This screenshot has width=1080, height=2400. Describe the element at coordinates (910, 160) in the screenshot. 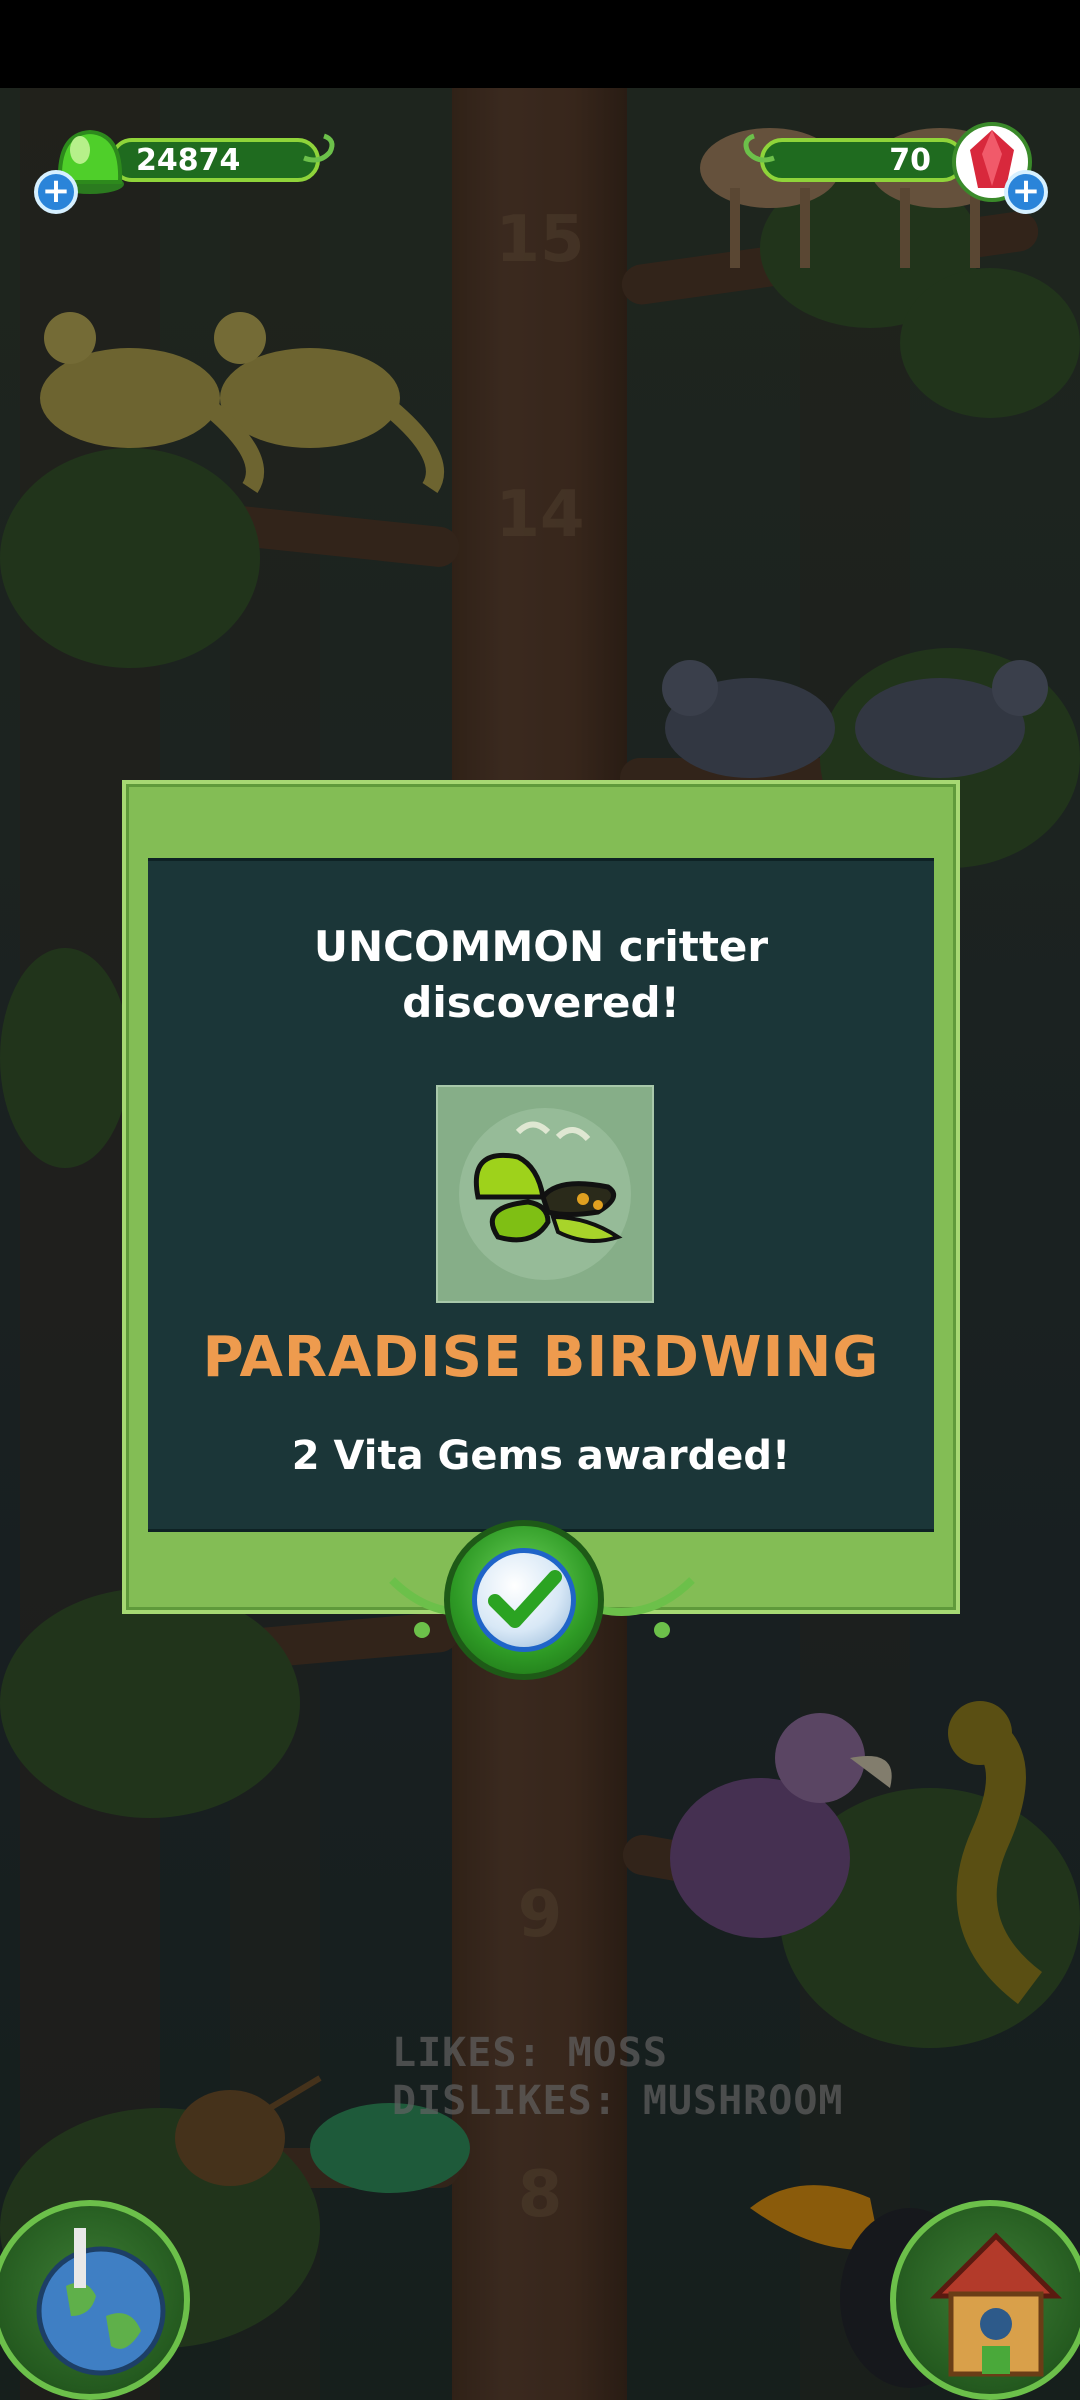

I see `gem-count: 70` at that location.